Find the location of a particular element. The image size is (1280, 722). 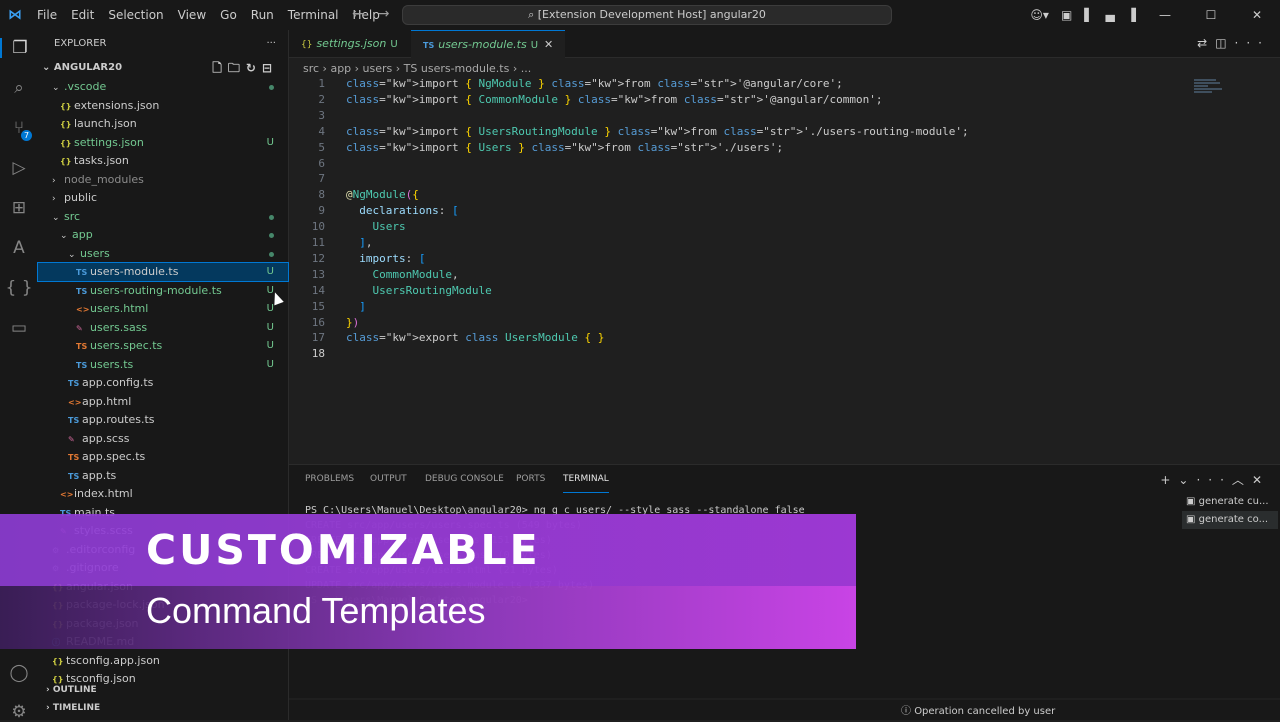

minimap is located at coordinates (1209, 91).